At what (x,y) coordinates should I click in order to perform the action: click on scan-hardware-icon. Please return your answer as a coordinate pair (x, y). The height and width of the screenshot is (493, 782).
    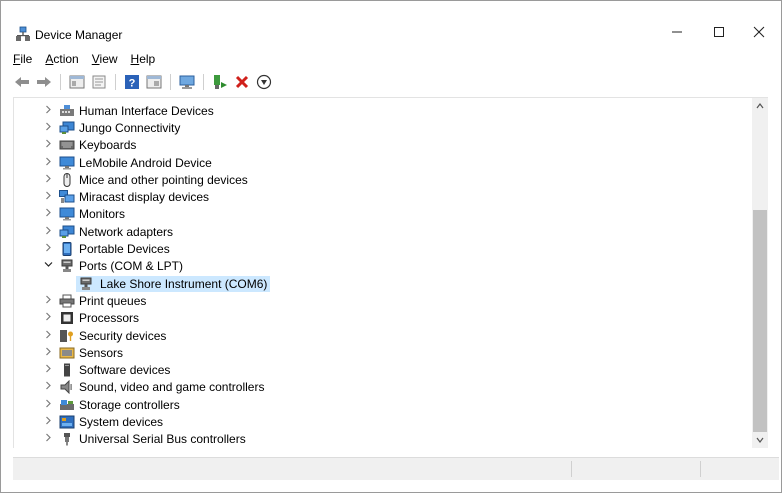
    Looking at the image, I should click on (187, 82).